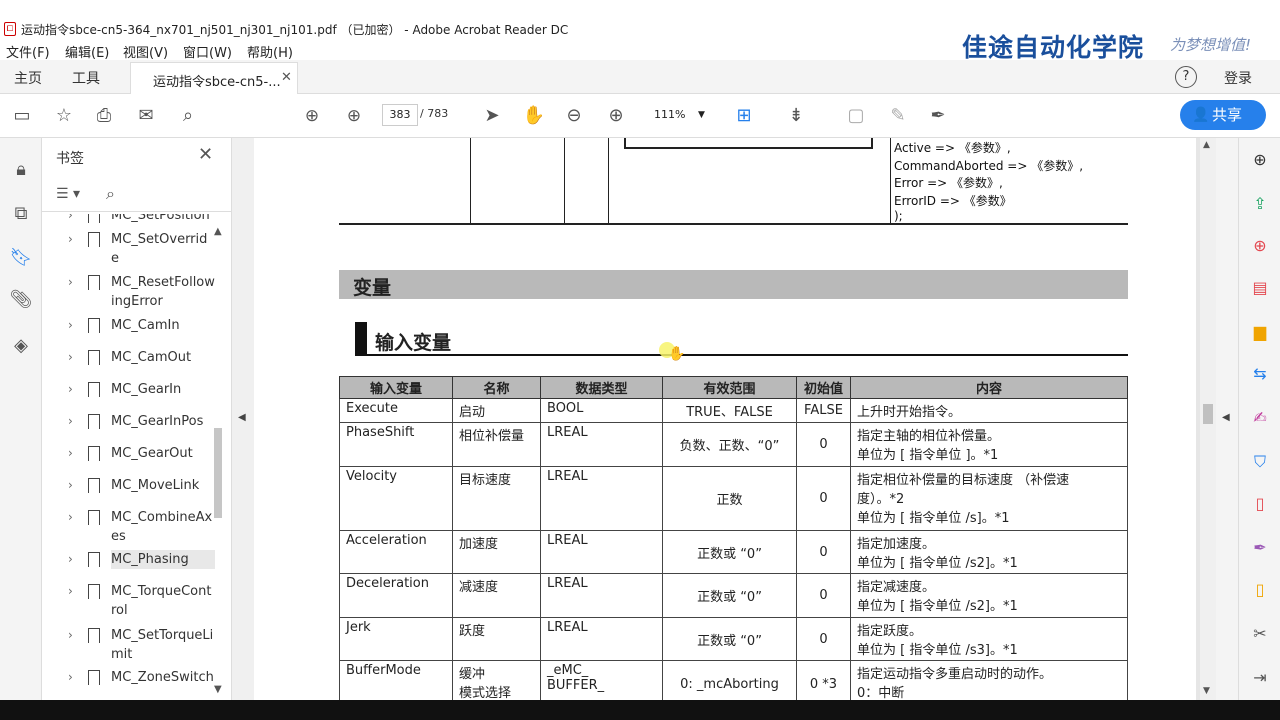  Describe the element at coordinates (28, 51) in the screenshot. I see `menu-file: 文件(F)` at that location.